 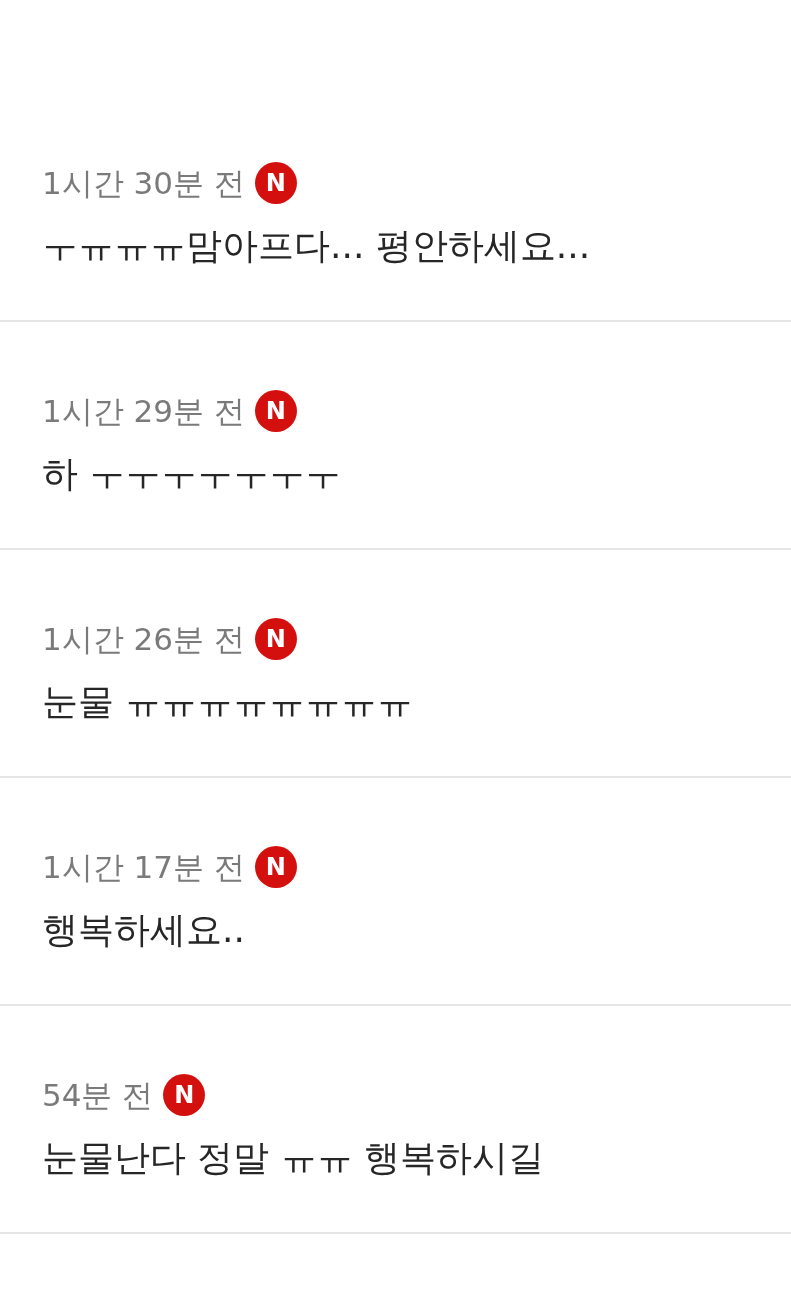 What do you see at coordinates (143, 411) in the screenshot?
I see `comment-time: 1시간 29분 전` at bounding box center [143, 411].